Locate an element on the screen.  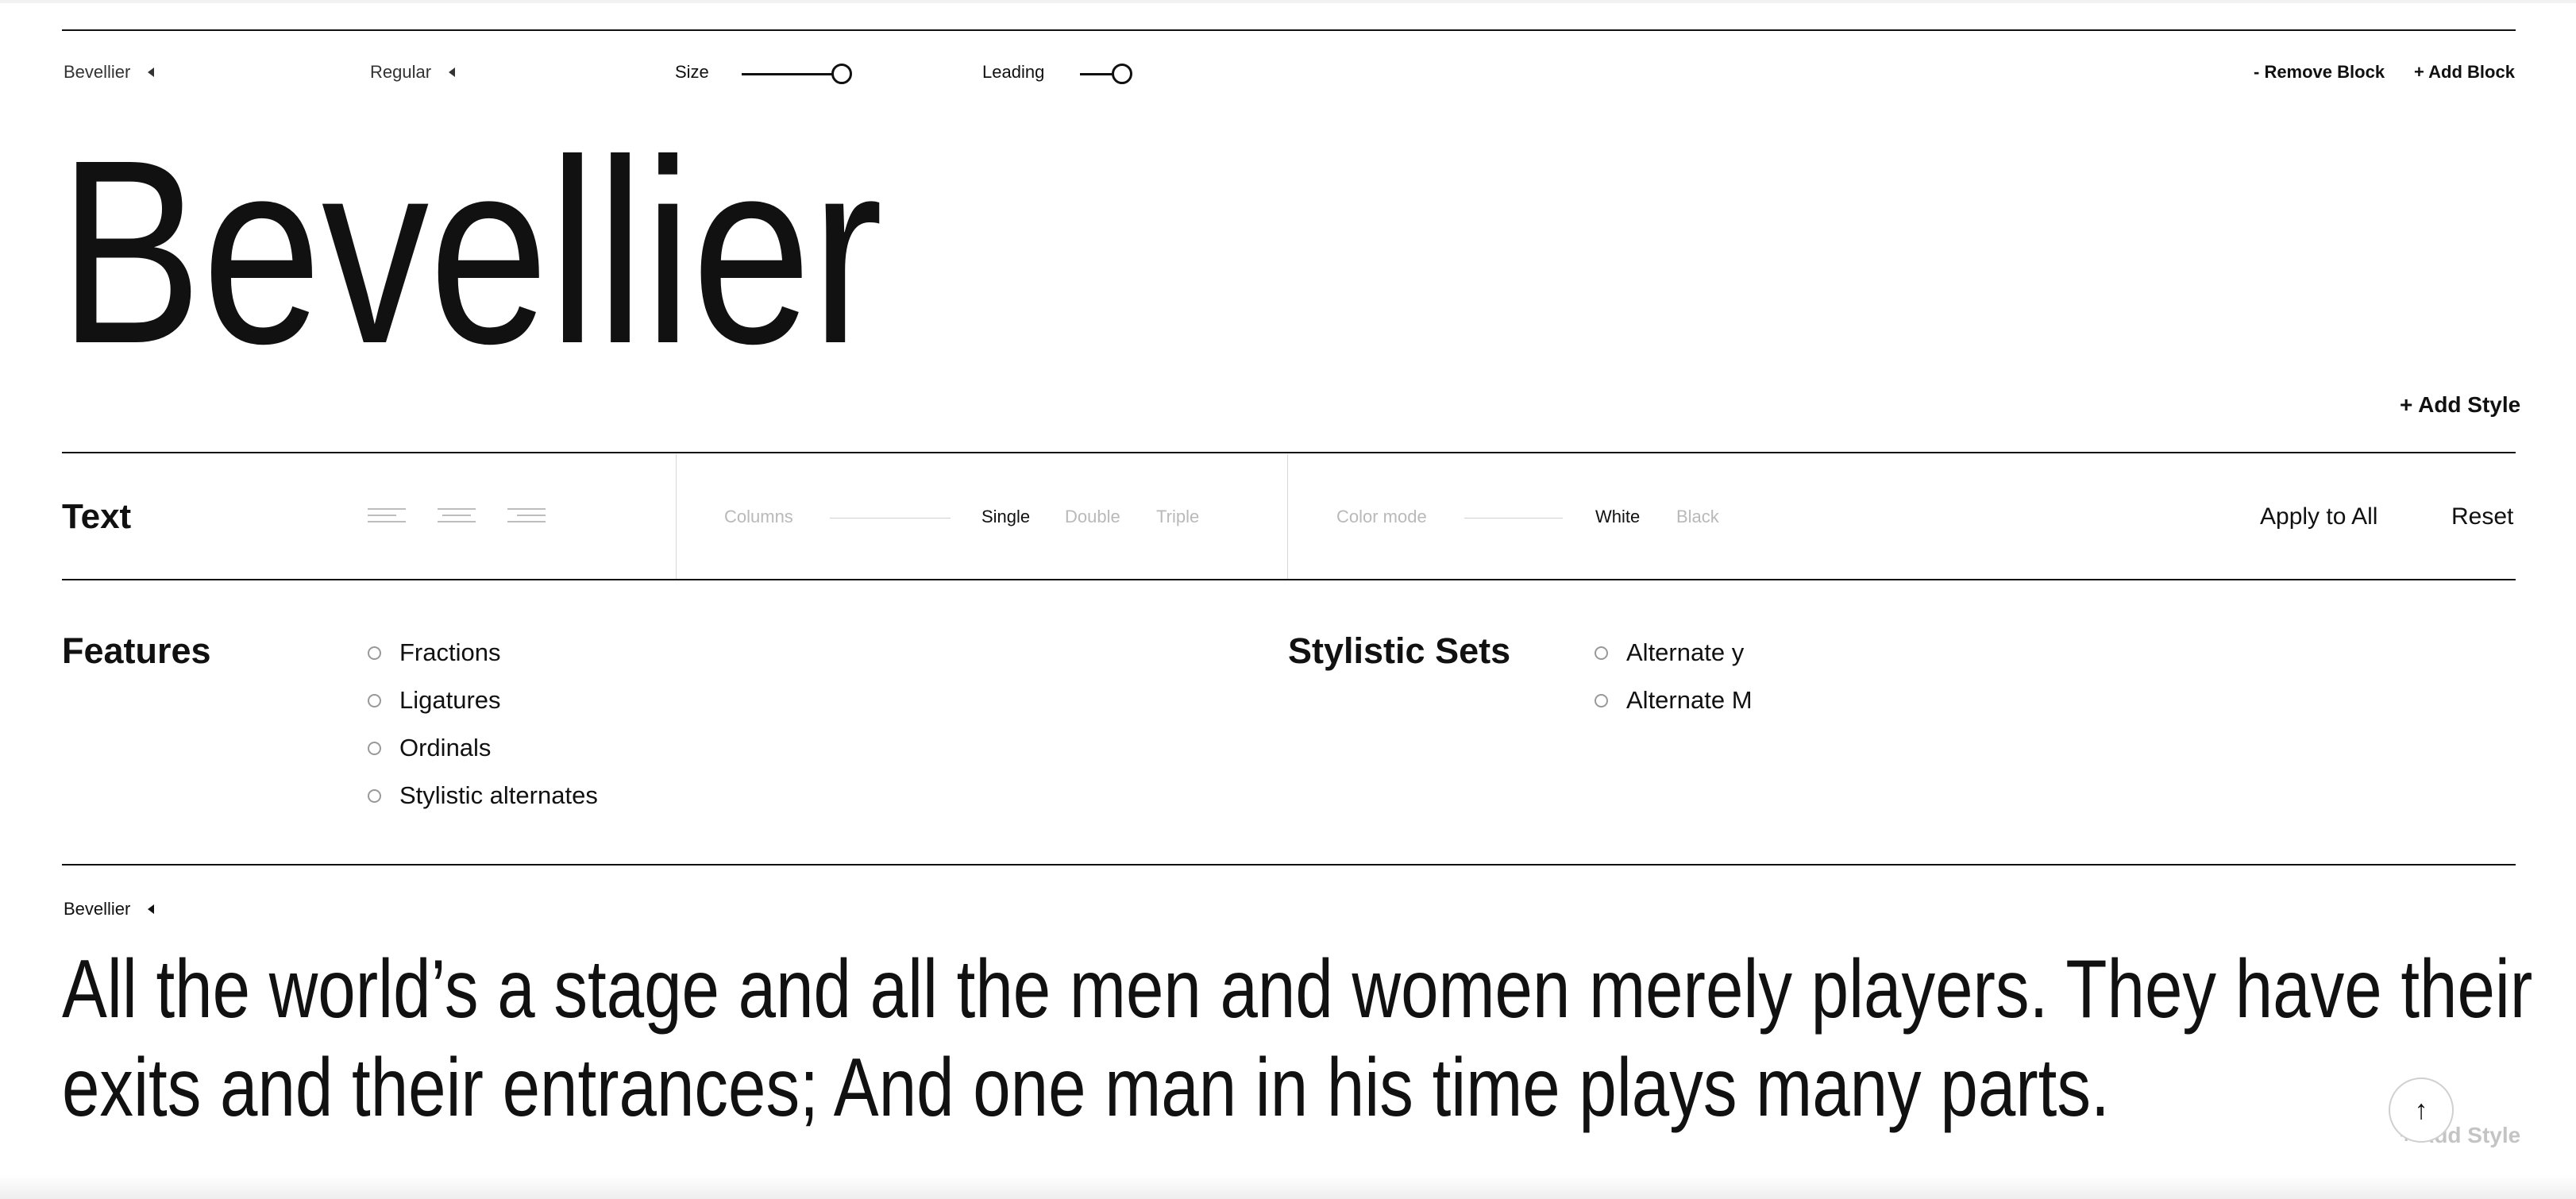
leading-slider-track is located at coordinates (1097, 74).